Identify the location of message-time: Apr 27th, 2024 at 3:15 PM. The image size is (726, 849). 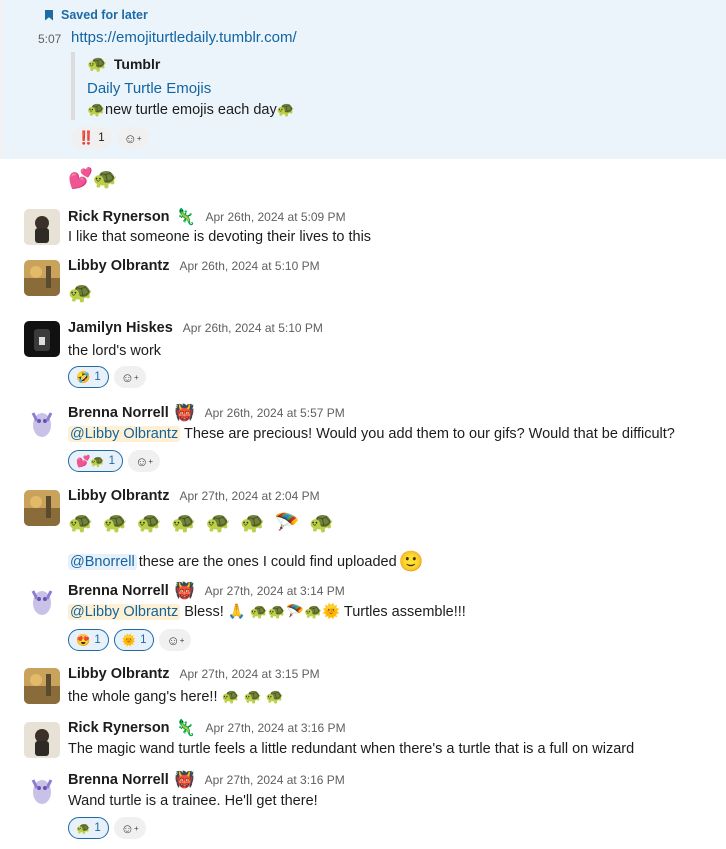
(250, 674).